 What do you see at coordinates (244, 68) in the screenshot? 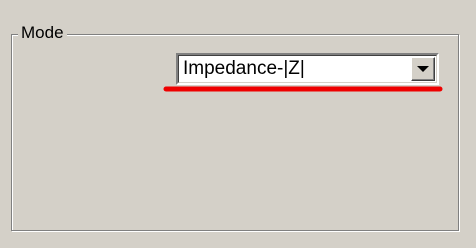
I see `mode-combobox-value: Impedance-|Z|` at bounding box center [244, 68].